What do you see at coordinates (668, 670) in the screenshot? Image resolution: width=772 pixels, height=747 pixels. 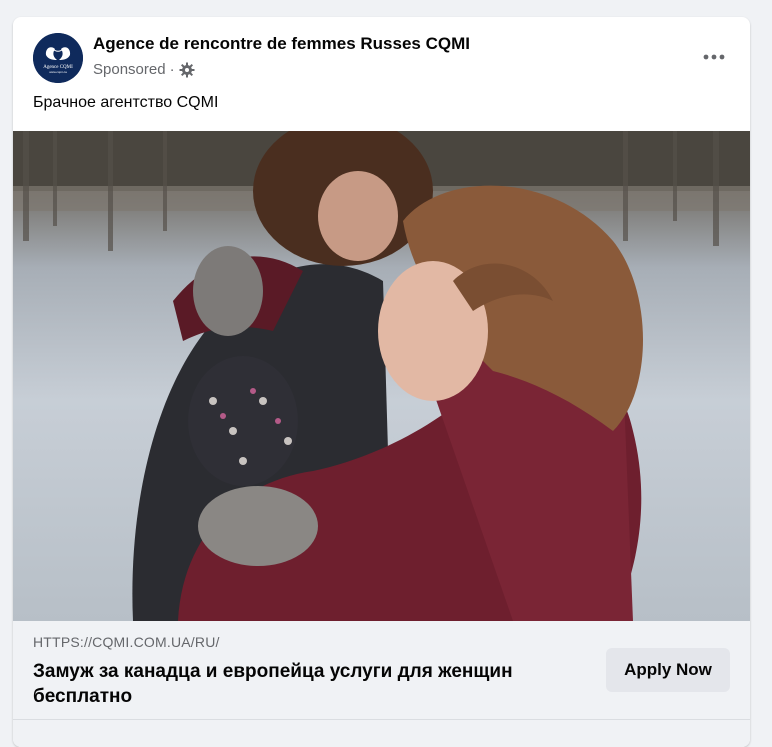 I see `apply-now-button: Apply Now` at bounding box center [668, 670].